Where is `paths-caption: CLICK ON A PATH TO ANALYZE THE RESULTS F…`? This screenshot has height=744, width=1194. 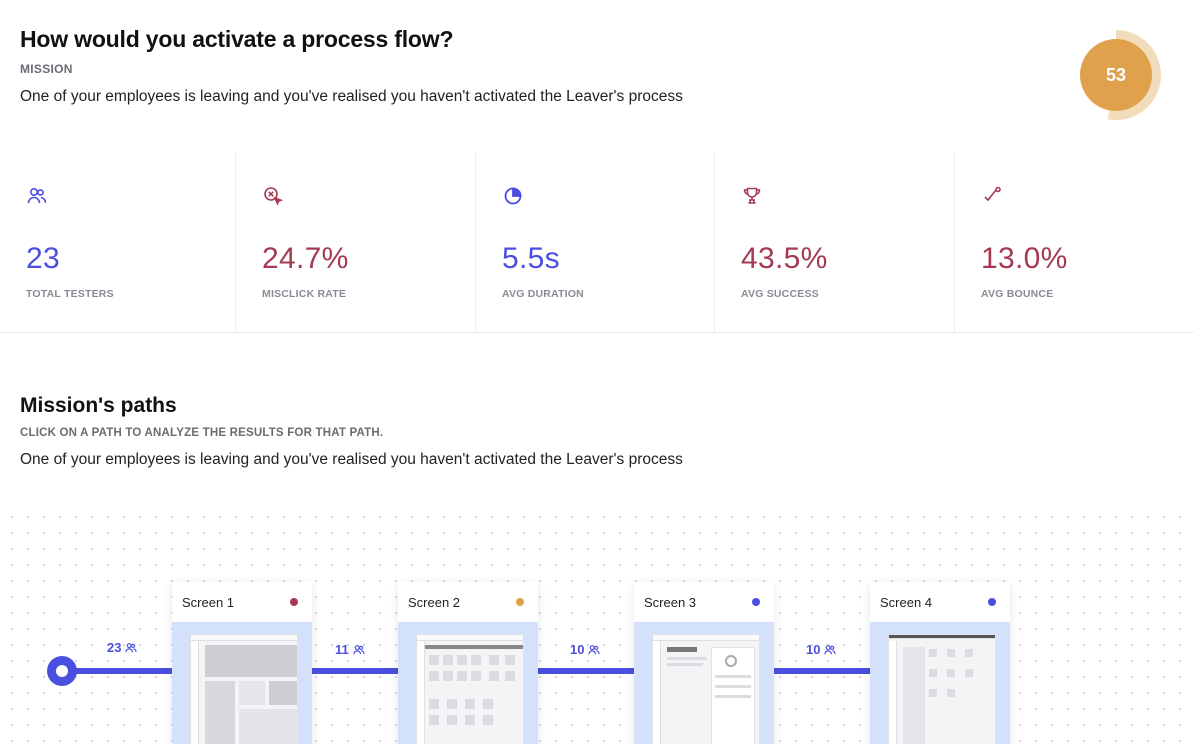 paths-caption: CLICK ON A PATH TO ANALYZE THE RESULTS F… is located at coordinates (202, 433).